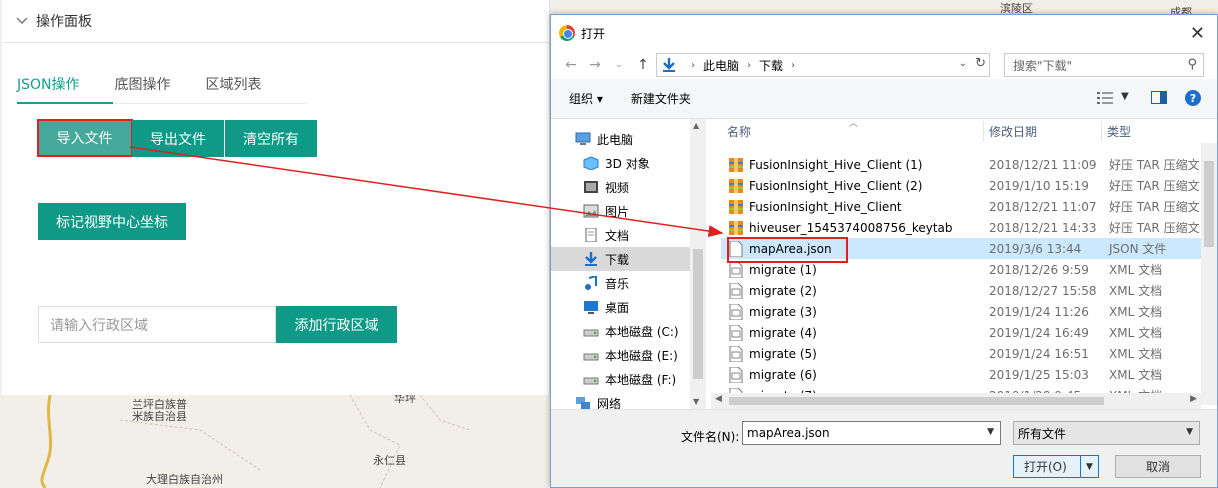 The width and height of the screenshot is (1218, 488). Describe the element at coordinates (1104, 65) in the screenshot. I see `search-input: 搜索"下载" ⚲` at that location.